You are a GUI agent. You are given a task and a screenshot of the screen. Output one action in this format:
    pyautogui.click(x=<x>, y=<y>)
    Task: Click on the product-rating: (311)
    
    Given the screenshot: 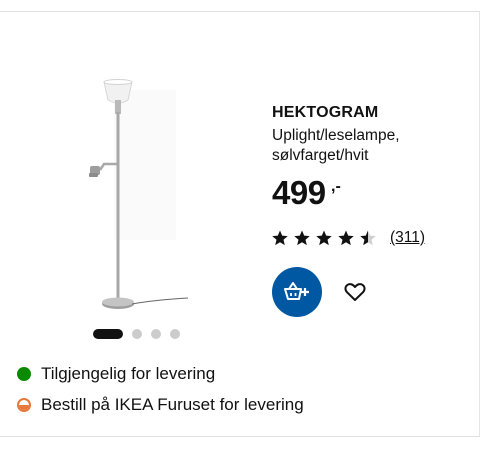 What is the action you would take?
    pyautogui.click(x=348, y=238)
    